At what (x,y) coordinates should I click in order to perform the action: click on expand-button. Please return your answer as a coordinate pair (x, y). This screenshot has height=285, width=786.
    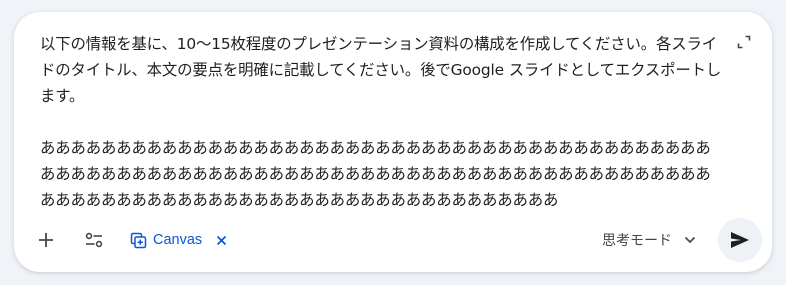
    Looking at the image, I should click on (744, 42).